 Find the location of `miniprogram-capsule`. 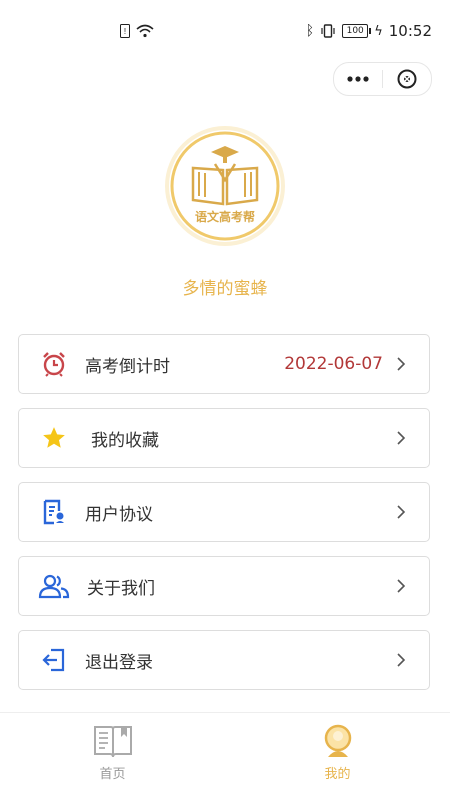

miniprogram-capsule is located at coordinates (382, 79).